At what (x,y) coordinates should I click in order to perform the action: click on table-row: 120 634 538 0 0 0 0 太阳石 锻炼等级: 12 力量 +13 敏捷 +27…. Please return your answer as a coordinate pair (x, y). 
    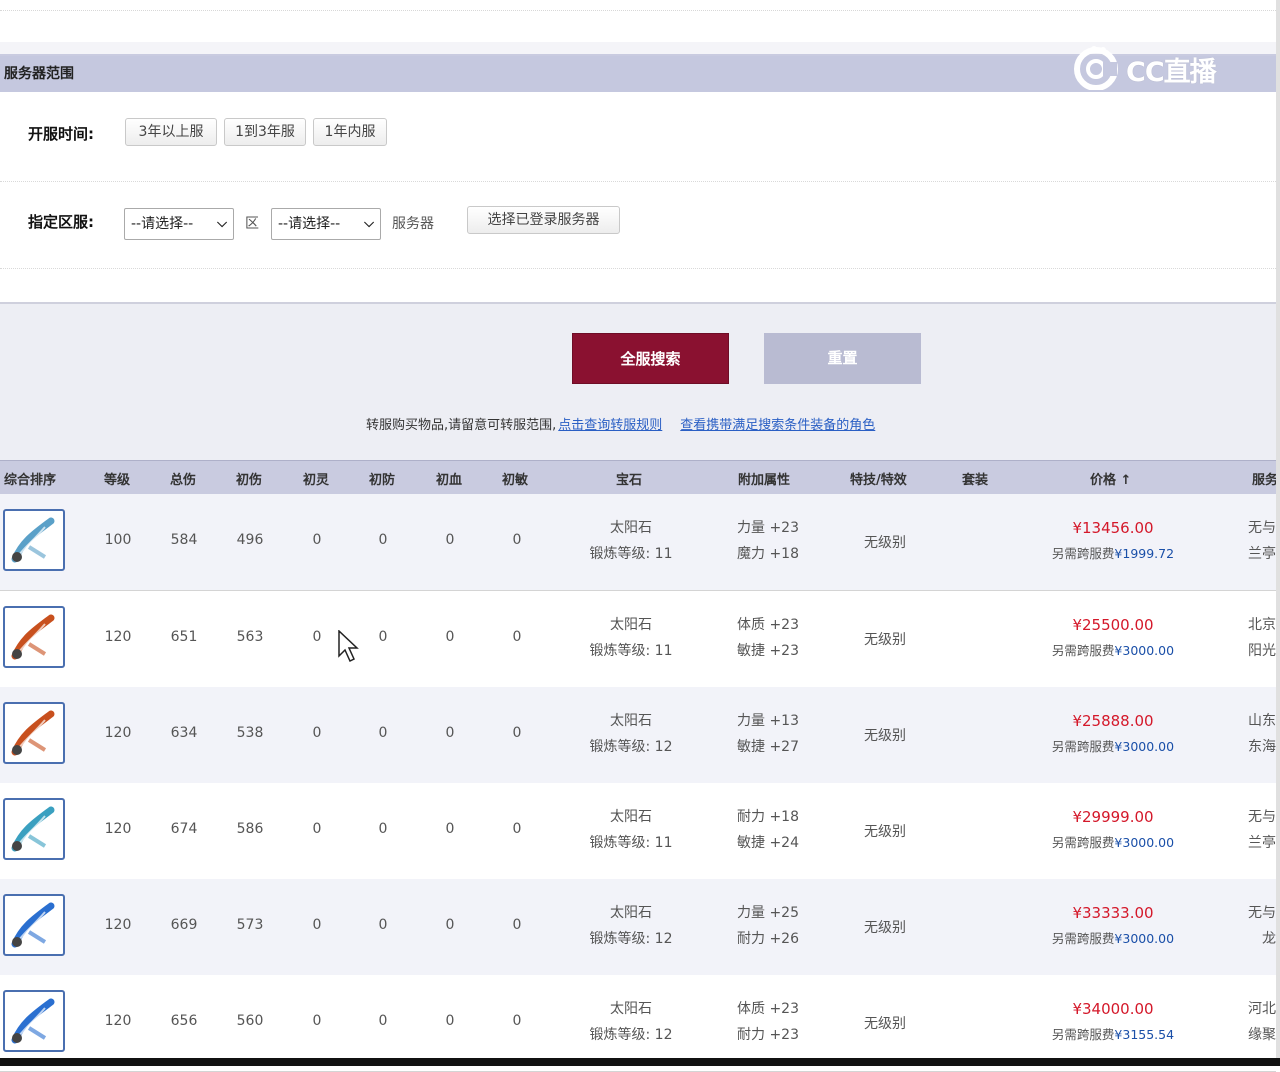
    Looking at the image, I should click on (638, 735).